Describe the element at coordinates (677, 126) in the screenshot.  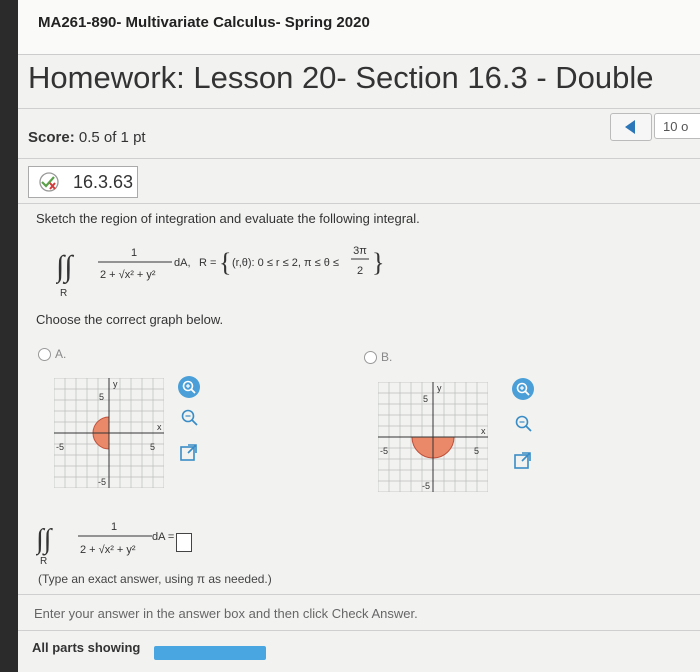
I see `question-selector: 10 o` at that location.